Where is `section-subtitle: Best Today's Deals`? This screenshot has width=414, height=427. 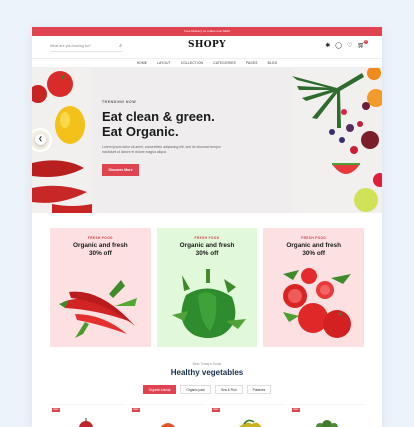
section-subtitle: Best Today's Deals is located at coordinates (207, 364).